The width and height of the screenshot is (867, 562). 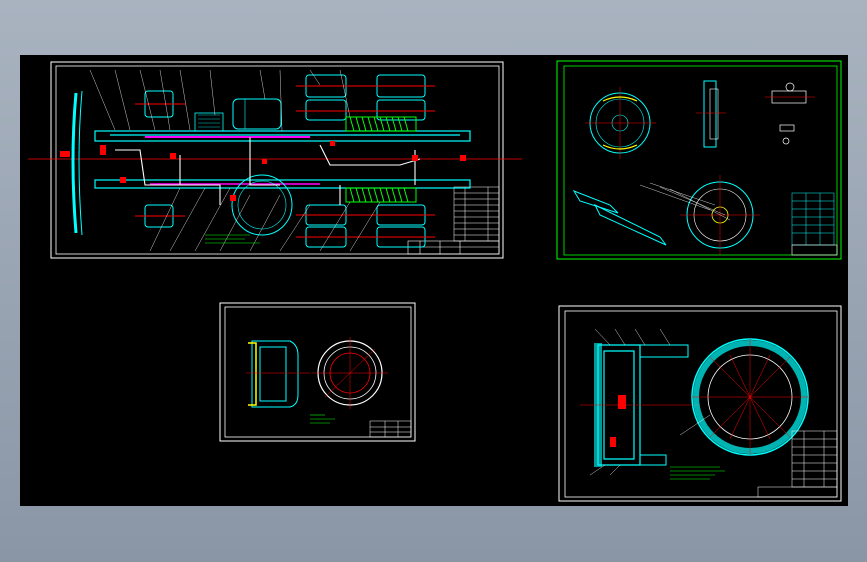 I want to click on parts-list-table, so click(x=476, y=214).